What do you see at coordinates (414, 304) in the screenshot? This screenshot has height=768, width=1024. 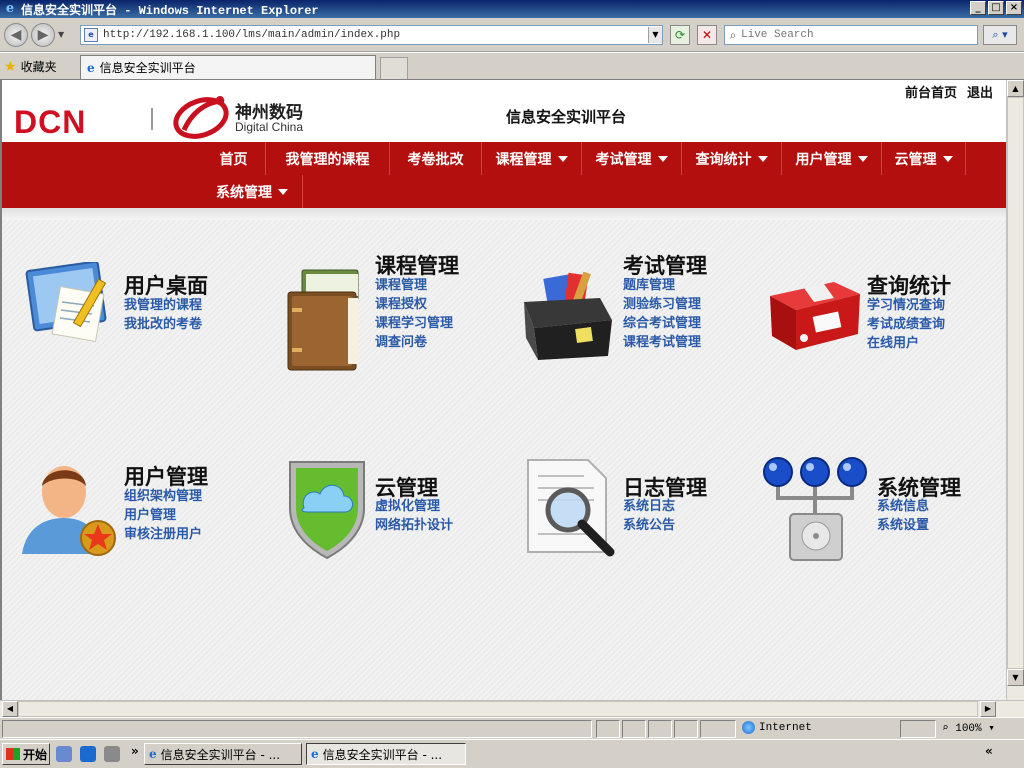 I see `module-link: 课程授权` at bounding box center [414, 304].